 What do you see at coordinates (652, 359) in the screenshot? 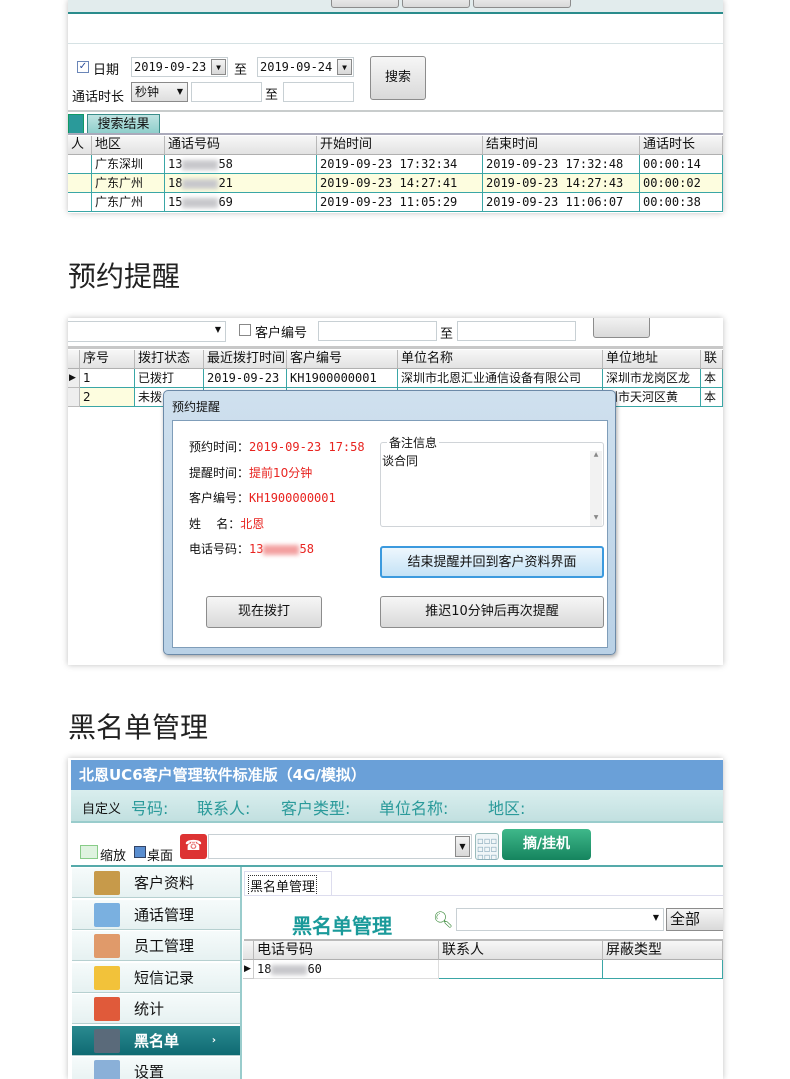
I see `column-header: 单位地址` at bounding box center [652, 359].